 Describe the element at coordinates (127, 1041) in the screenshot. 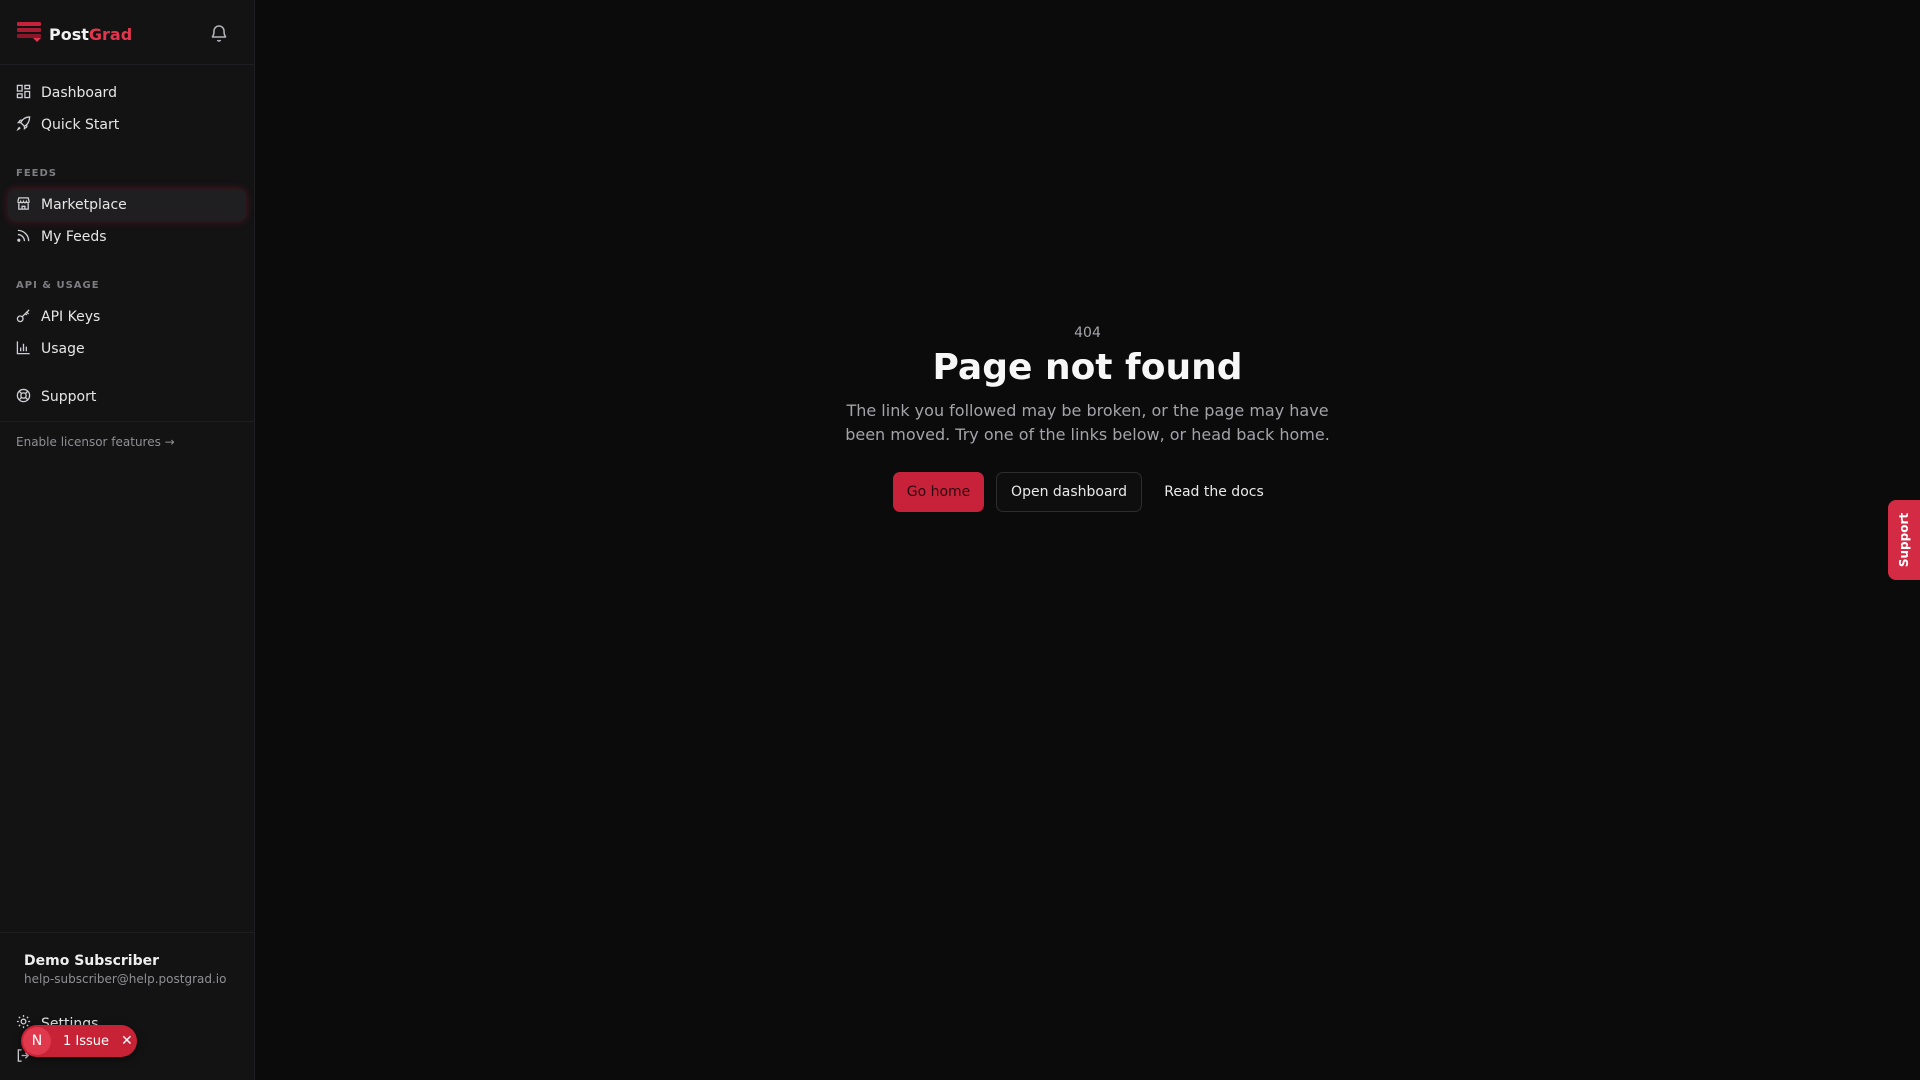

I see `close-icon: ✕` at that location.